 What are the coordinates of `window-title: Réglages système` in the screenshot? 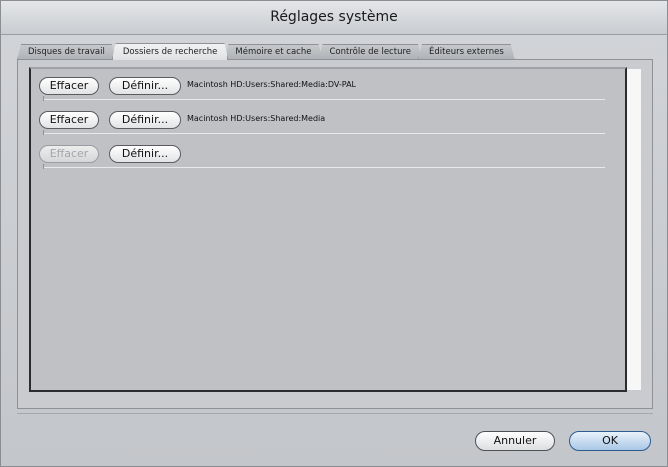 It's located at (334, 17).